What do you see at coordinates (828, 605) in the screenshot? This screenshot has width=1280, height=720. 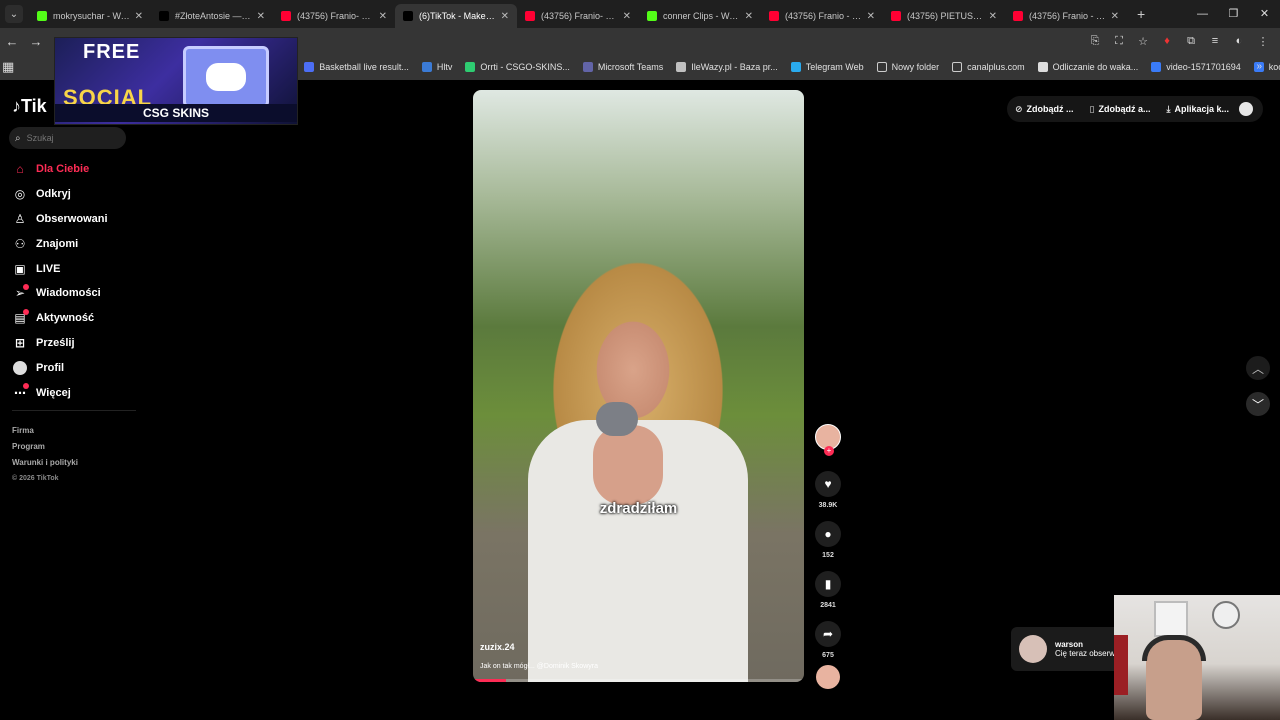 I see `save-count: 2841` at bounding box center [828, 605].